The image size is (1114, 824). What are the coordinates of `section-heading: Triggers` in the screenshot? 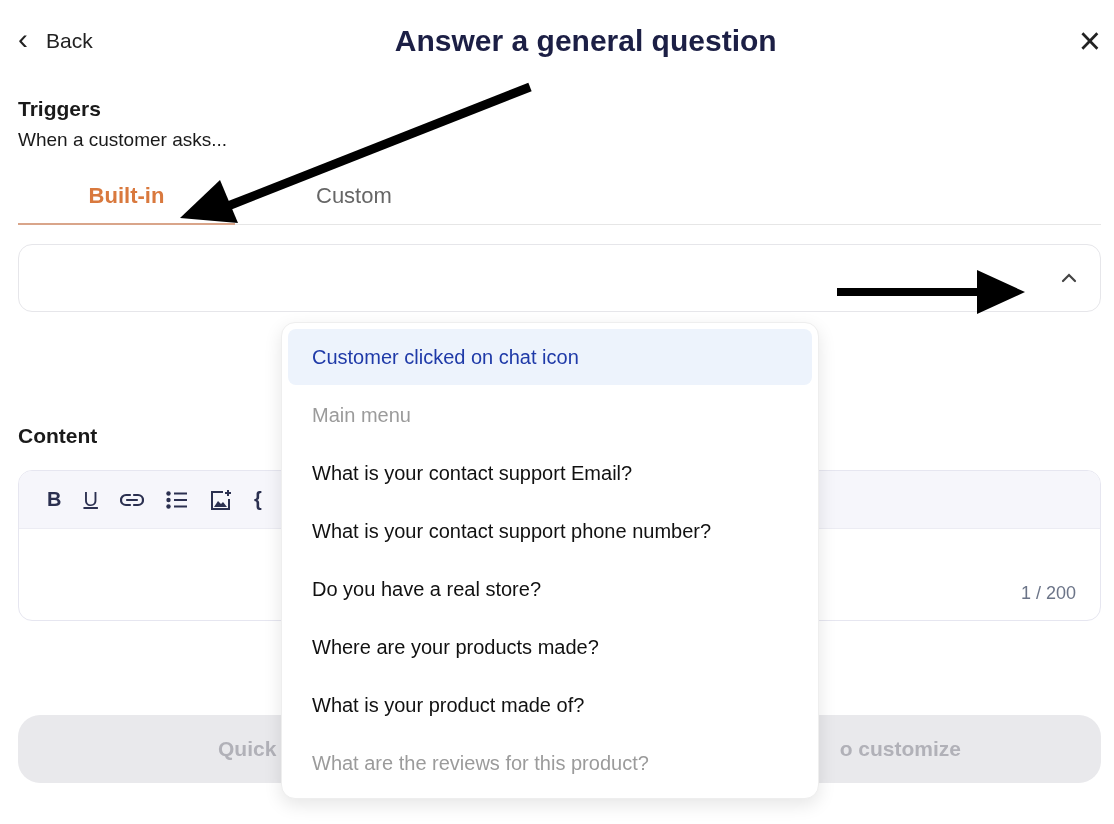 It's located at (60, 109).